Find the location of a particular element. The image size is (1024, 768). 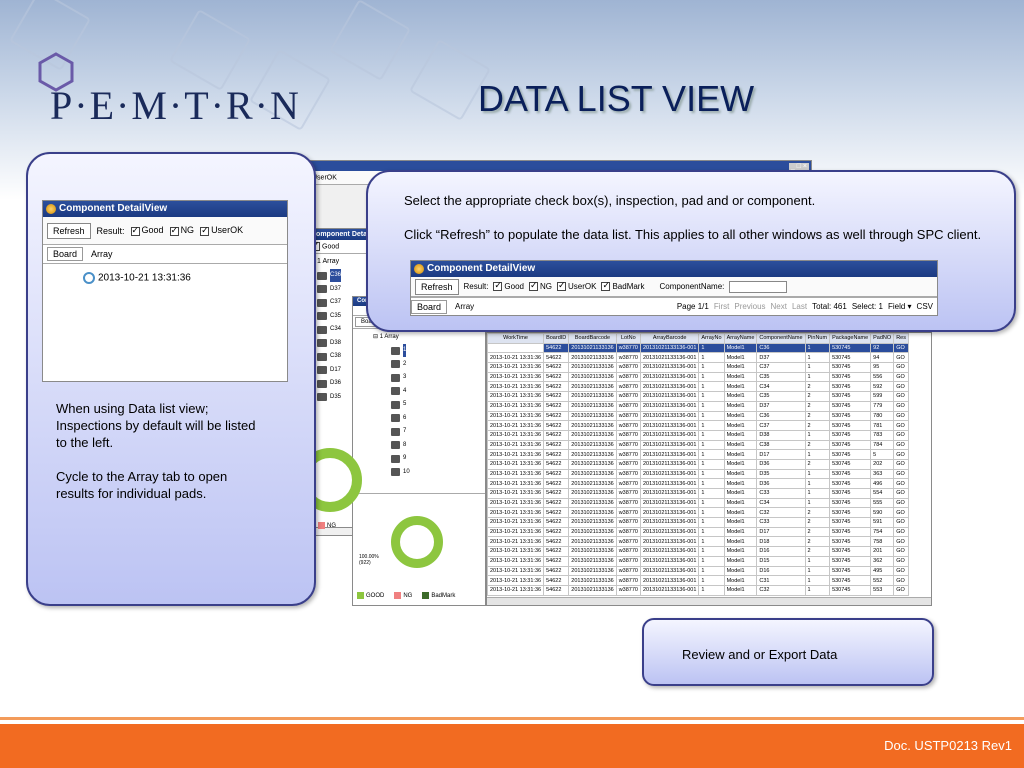

array-node: 7 is located at coordinates (438, 432).